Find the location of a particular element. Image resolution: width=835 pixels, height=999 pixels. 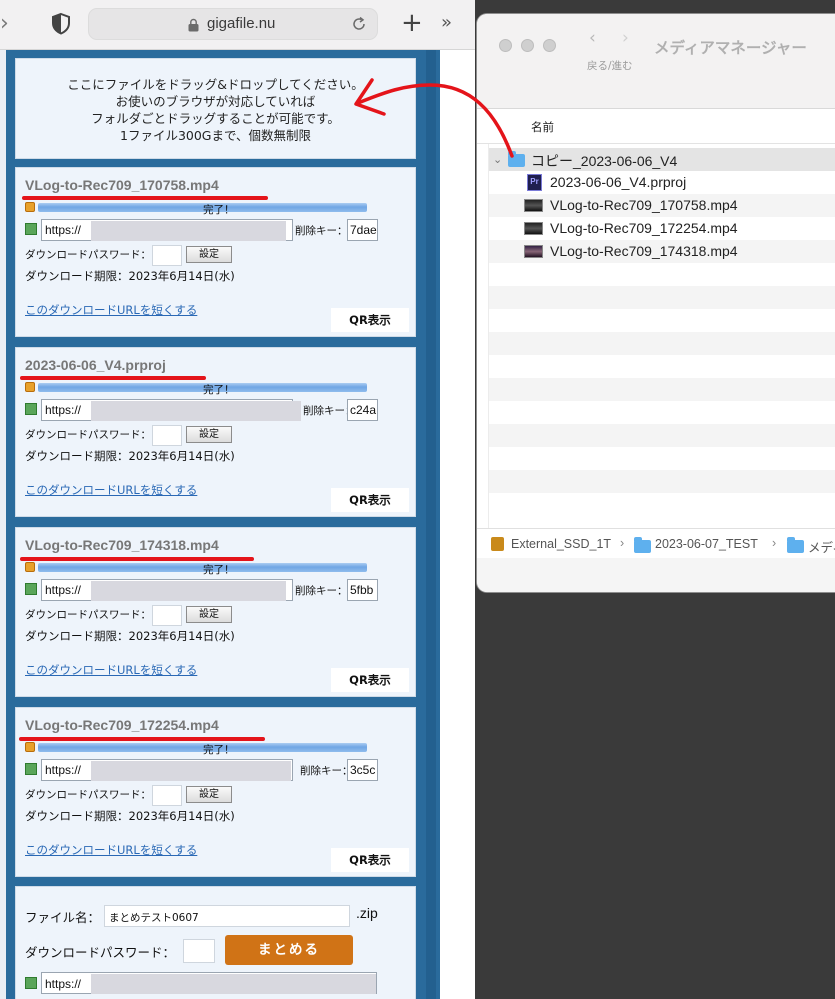

zip-password-input is located at coordinates (199, 951).